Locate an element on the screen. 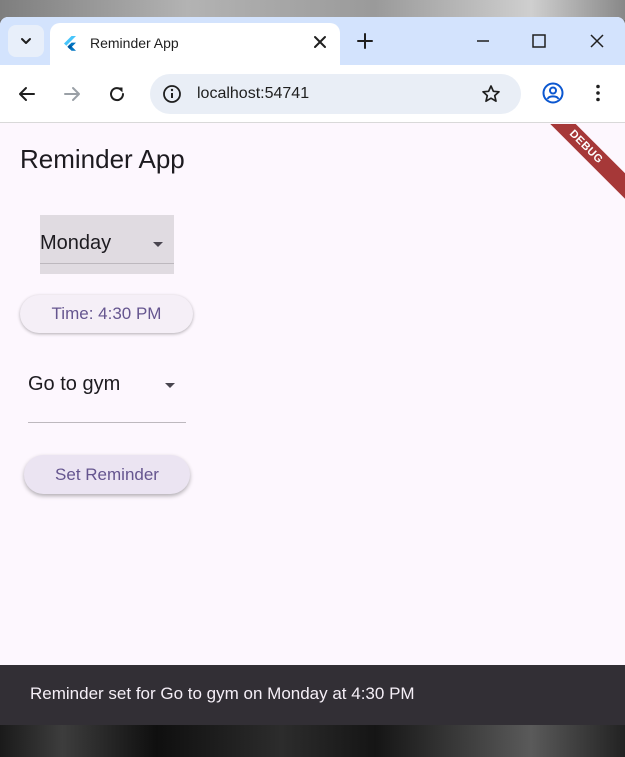 This screenshot has width=625, height=757. time-picker-button: Time: 4:30 PM is located at coordinates (106, 314).